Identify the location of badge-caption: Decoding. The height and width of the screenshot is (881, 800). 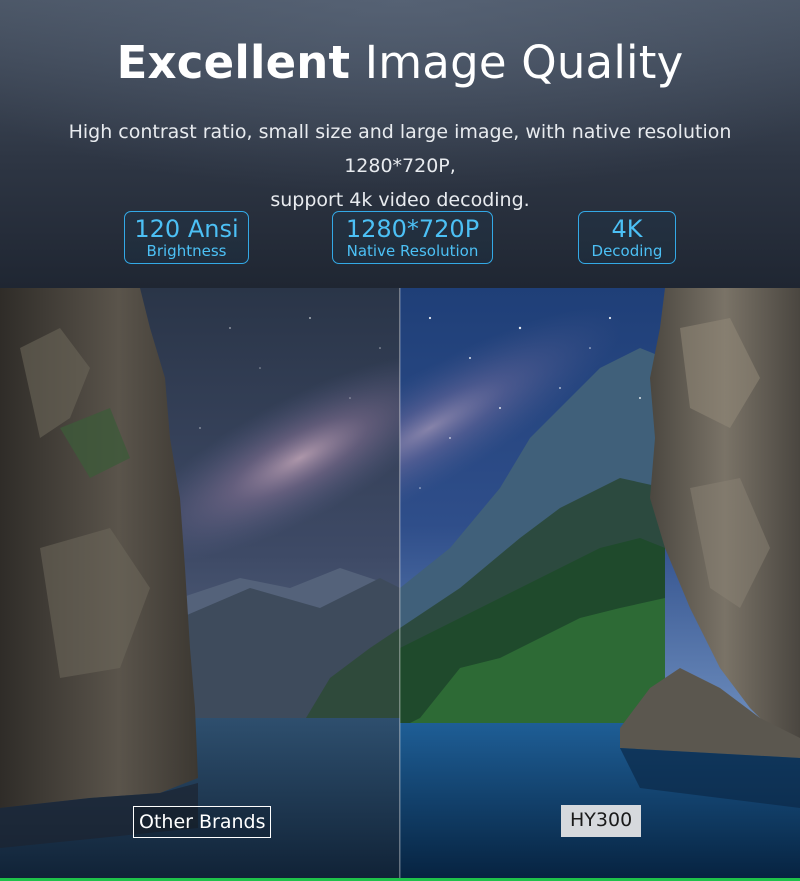
(627, 250).